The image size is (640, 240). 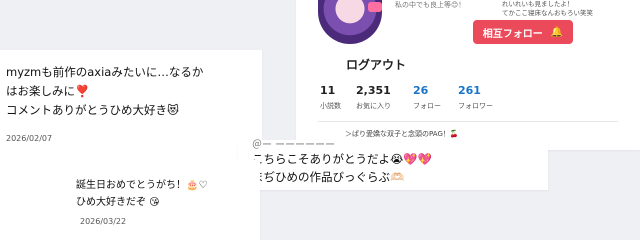 I want to click on profile-username: ログアウト, so click(x=376, y=65).